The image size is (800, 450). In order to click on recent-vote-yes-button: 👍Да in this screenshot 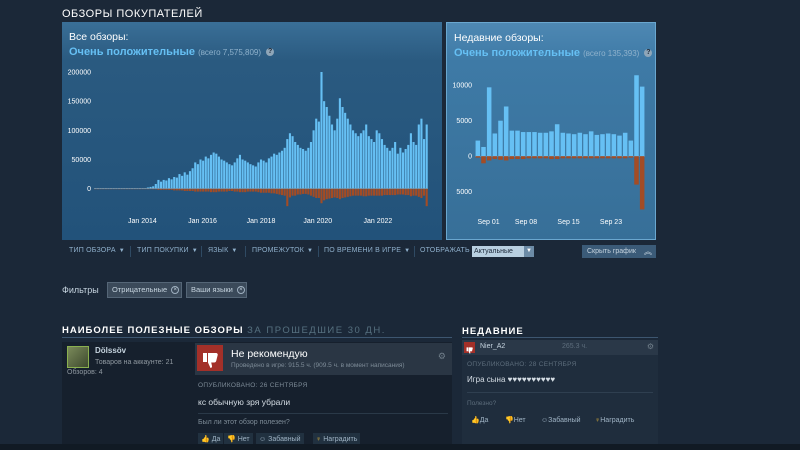, I will do `click(479, 420)`.